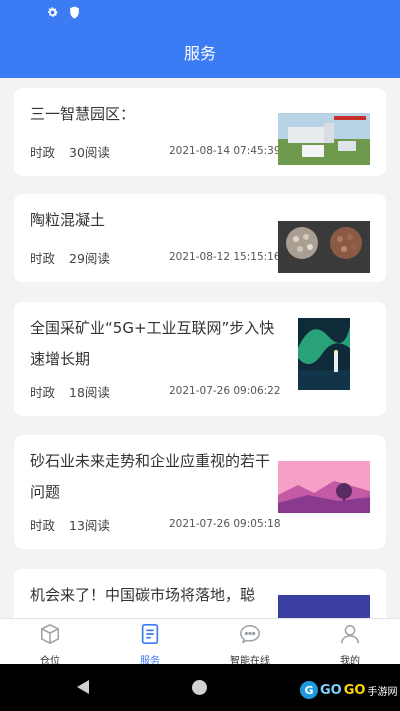 The width and height of the screenshot is (400, 711). What do you see at coordinates (150, 636) in the screenshot?
I see `document-icon` at bounding box center [150, 636].